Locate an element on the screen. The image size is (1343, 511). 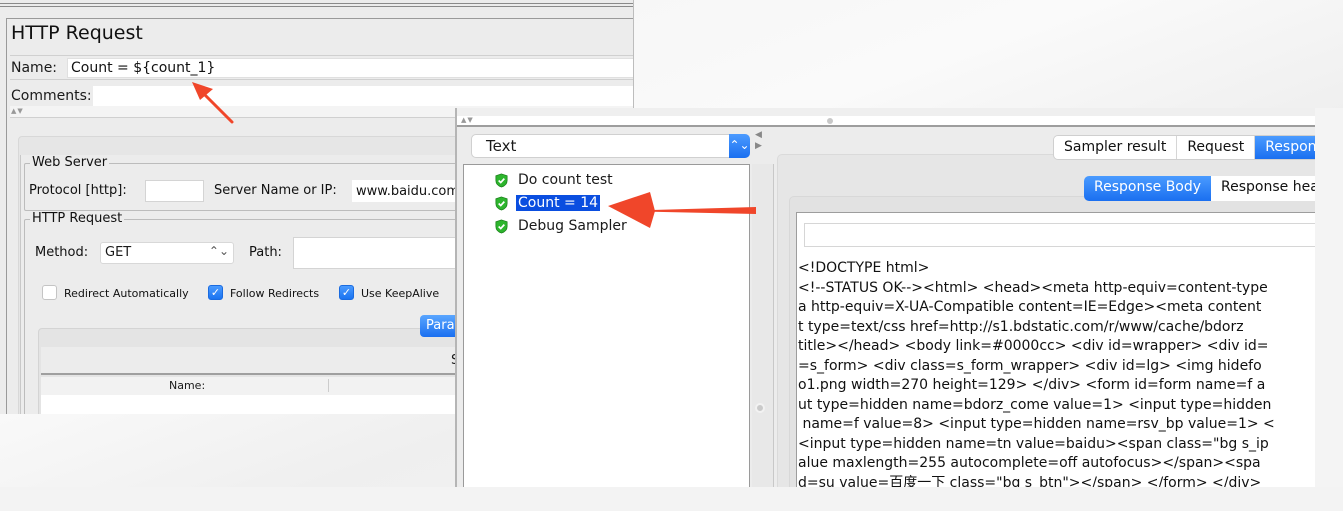
response-search-field is located at coordinates (1059, 235).